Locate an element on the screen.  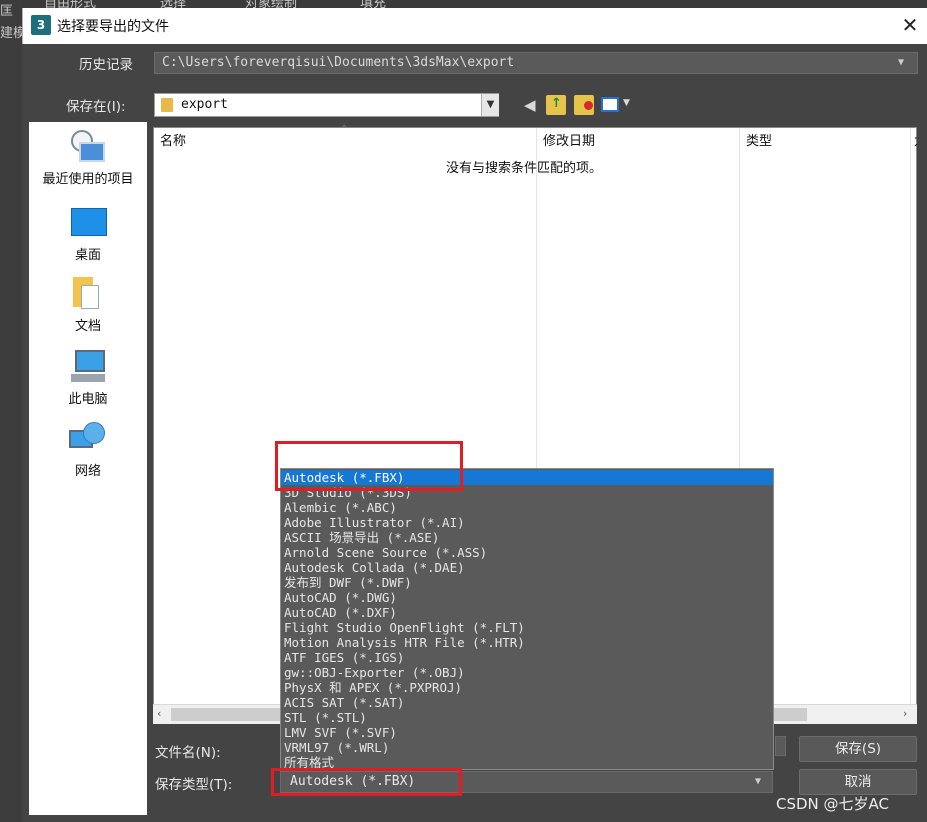
this-pc-icon is located at coordinates (88, 367).